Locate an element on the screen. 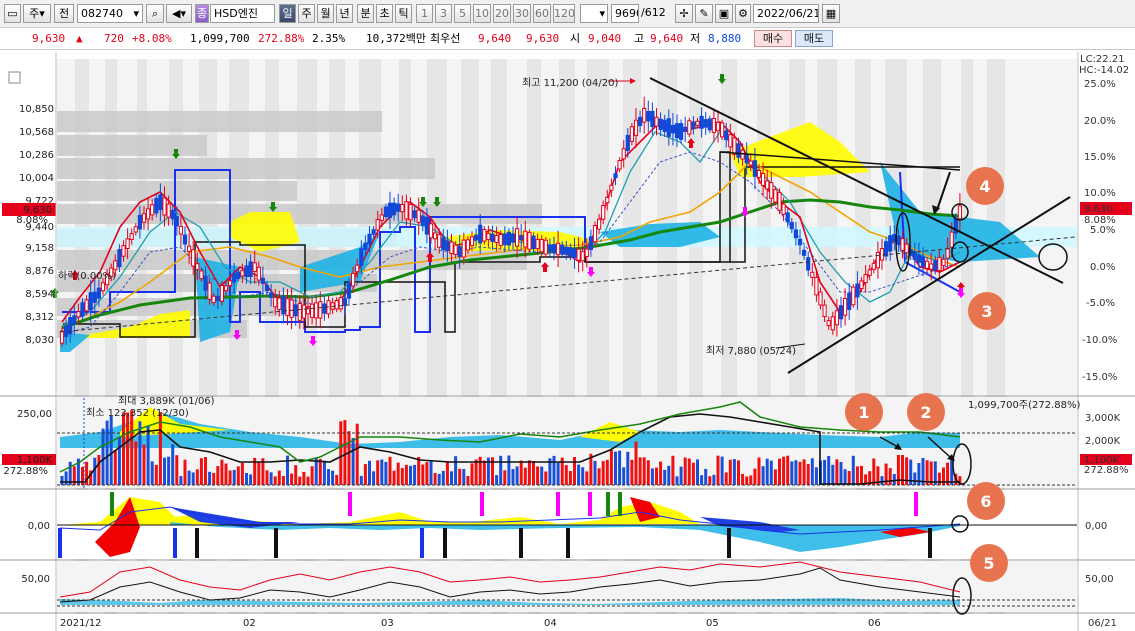 Image resolution: width=1135 pixels, height=631 pixels. interval-button: 3 is located at coordinates (443, 13).